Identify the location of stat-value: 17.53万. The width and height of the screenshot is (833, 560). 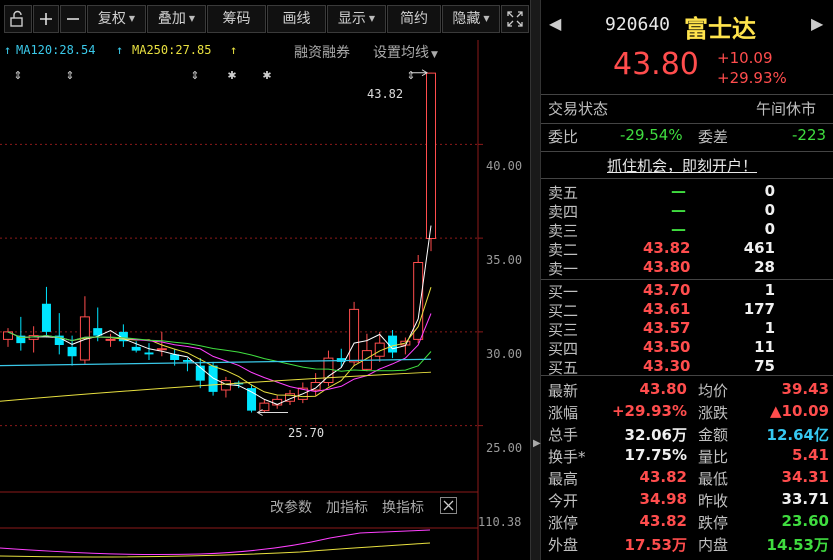
(655, 545).